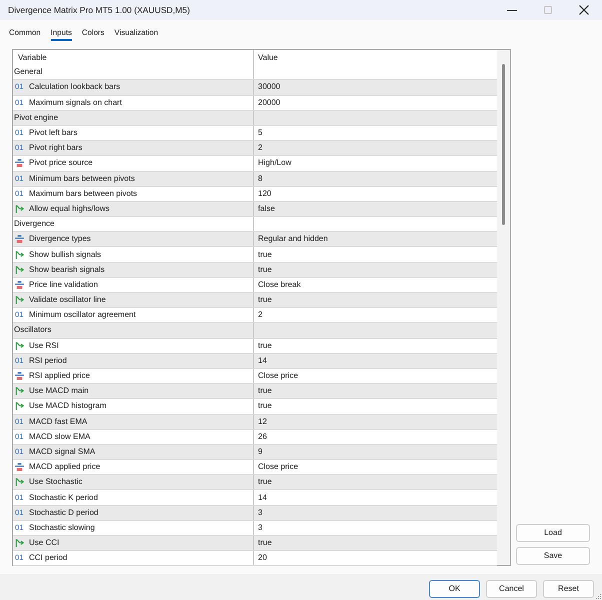 This screenshot has height=600, width=602. Describe the element at coordinates (260, 452) in the screenshot. I see `parameter-value: 9` at that location.